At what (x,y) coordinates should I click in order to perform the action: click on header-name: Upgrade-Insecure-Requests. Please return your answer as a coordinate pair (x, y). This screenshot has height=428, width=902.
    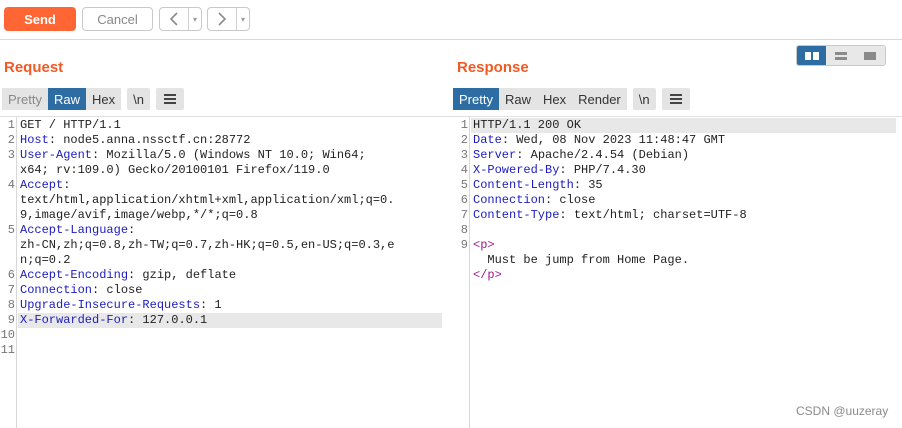
    Looking at the image, I should click on (110, 305).